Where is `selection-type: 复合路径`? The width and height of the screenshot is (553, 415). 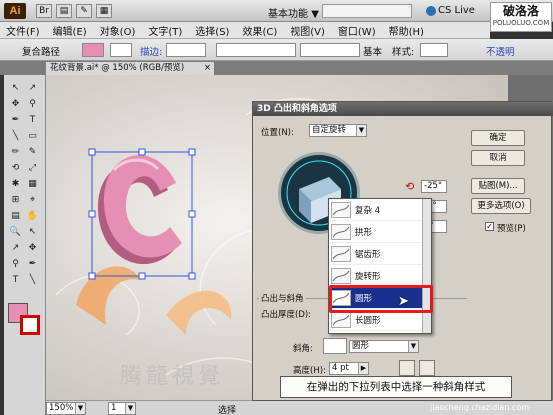
selection-type: 复合路径 is located at coordinates (41, 52).